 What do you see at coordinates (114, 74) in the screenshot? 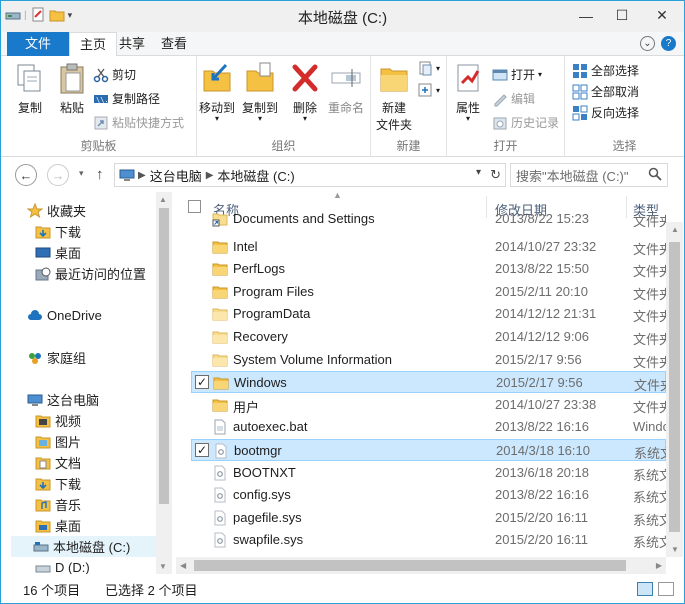
I see `cut-button: 剪切` at bounding box center [114, 74].